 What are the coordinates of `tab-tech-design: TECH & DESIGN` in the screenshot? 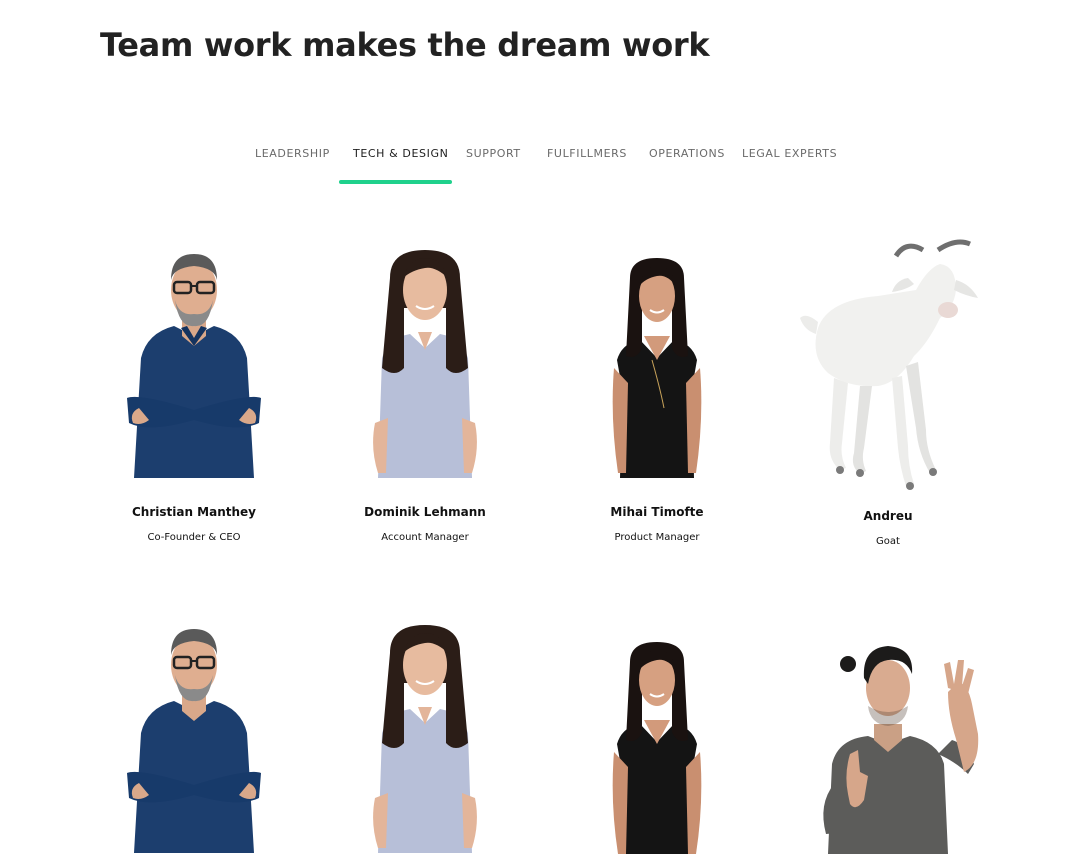 It's located at (400, 153).